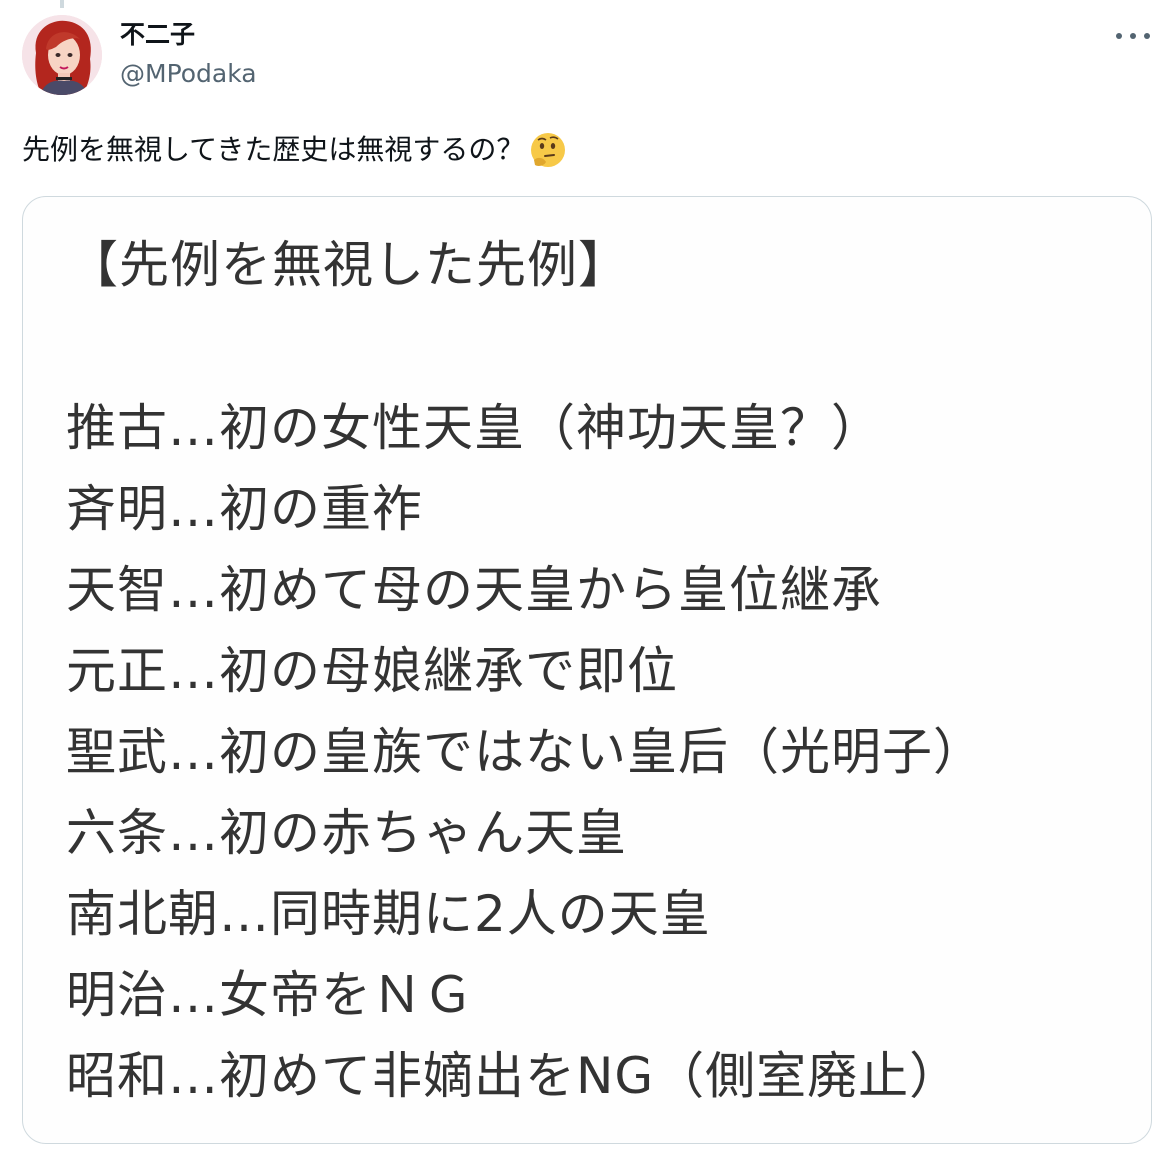  I want to click on image-title: 【先例を無視した先例】, so click(348, 265).